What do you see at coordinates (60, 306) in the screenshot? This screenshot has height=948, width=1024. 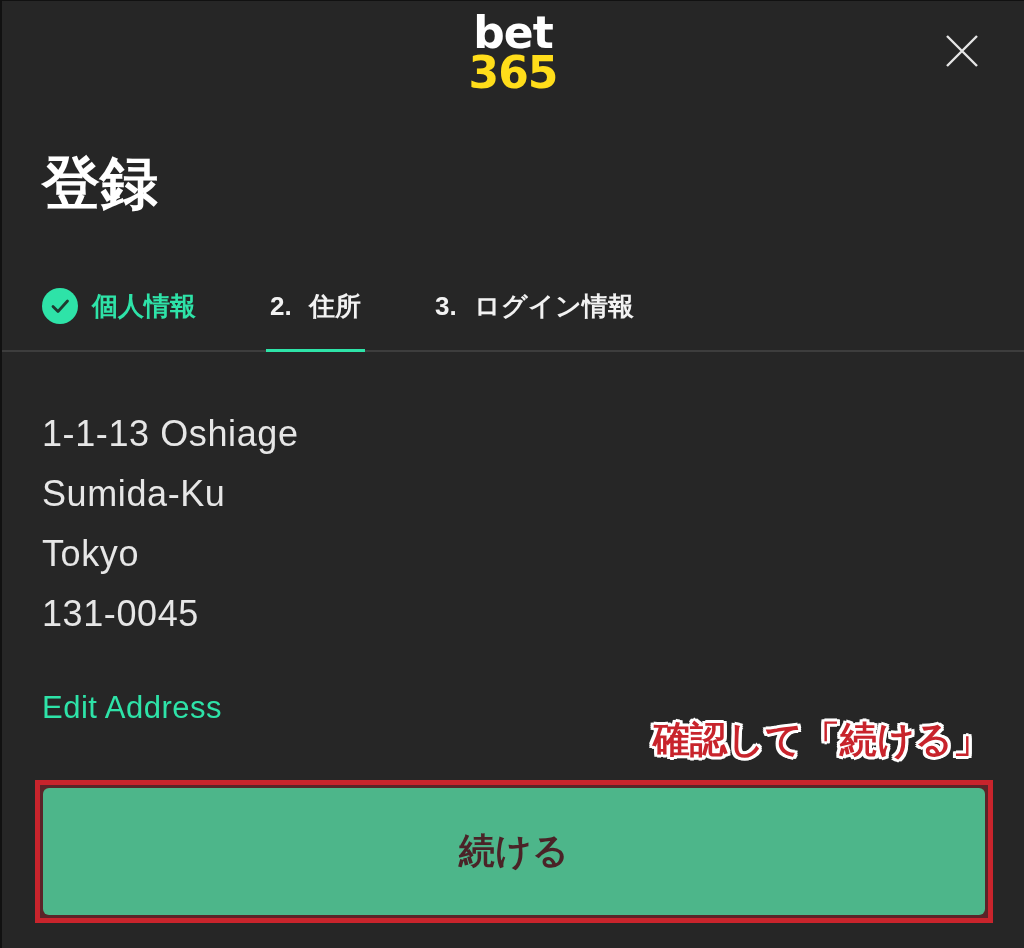 I see `check-icon` at bounding box center [60, 306].